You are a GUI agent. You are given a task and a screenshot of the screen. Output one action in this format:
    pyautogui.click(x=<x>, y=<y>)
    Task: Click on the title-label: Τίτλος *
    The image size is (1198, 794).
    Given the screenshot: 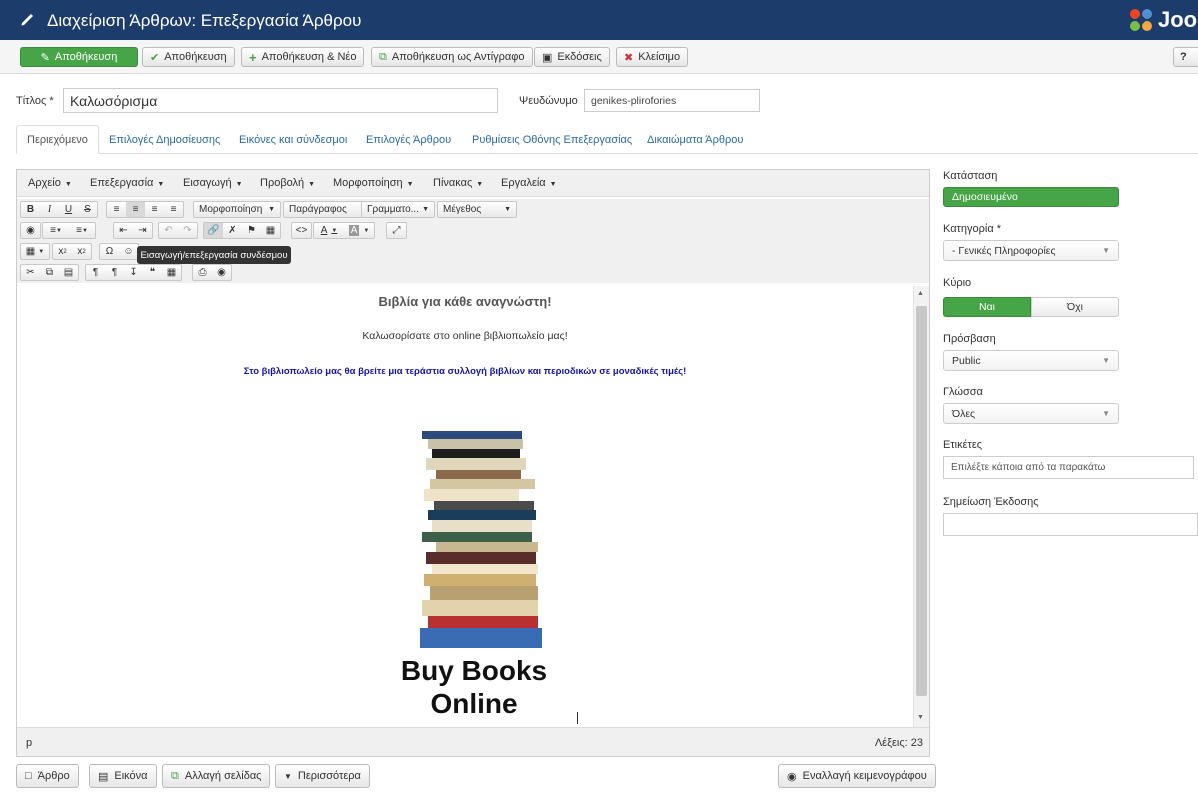 What is the action you would take?
    pyautogui.click(x=35, y=101)
    